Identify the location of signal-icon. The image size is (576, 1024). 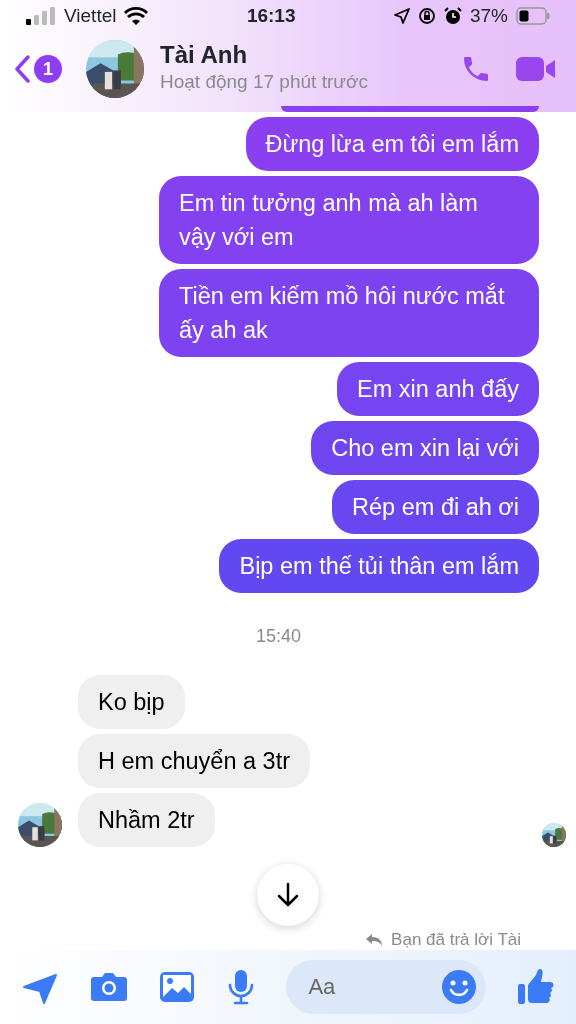
(41, 16).